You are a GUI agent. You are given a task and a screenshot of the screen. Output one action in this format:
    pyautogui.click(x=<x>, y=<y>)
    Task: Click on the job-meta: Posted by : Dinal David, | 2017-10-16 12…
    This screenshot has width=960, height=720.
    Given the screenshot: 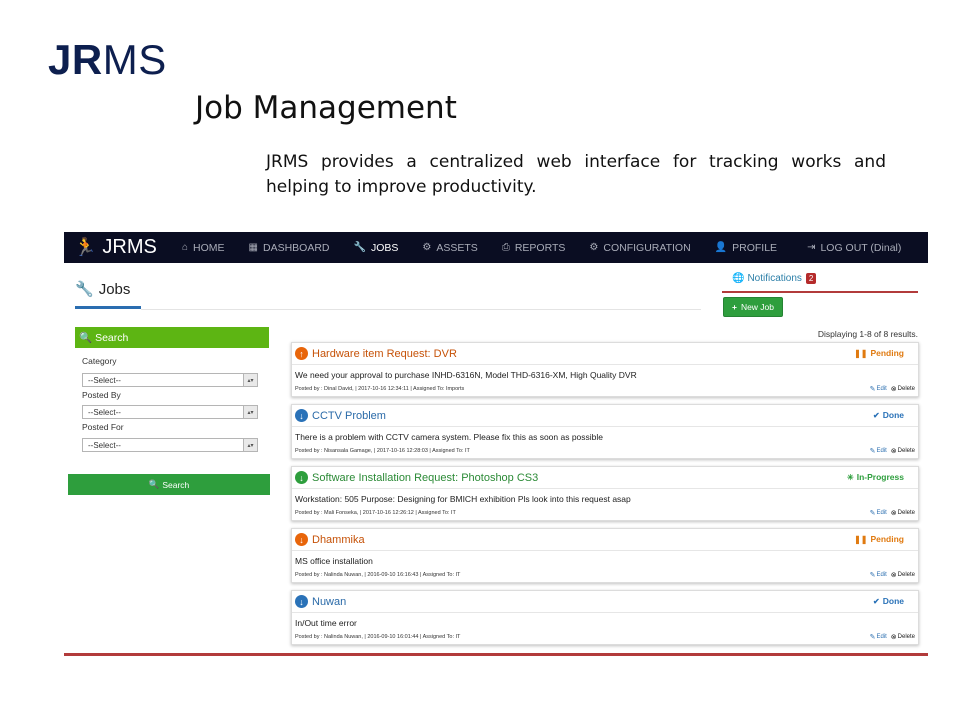 What is the action you would take?
    pyautogui.click(x=380, y=389)
    